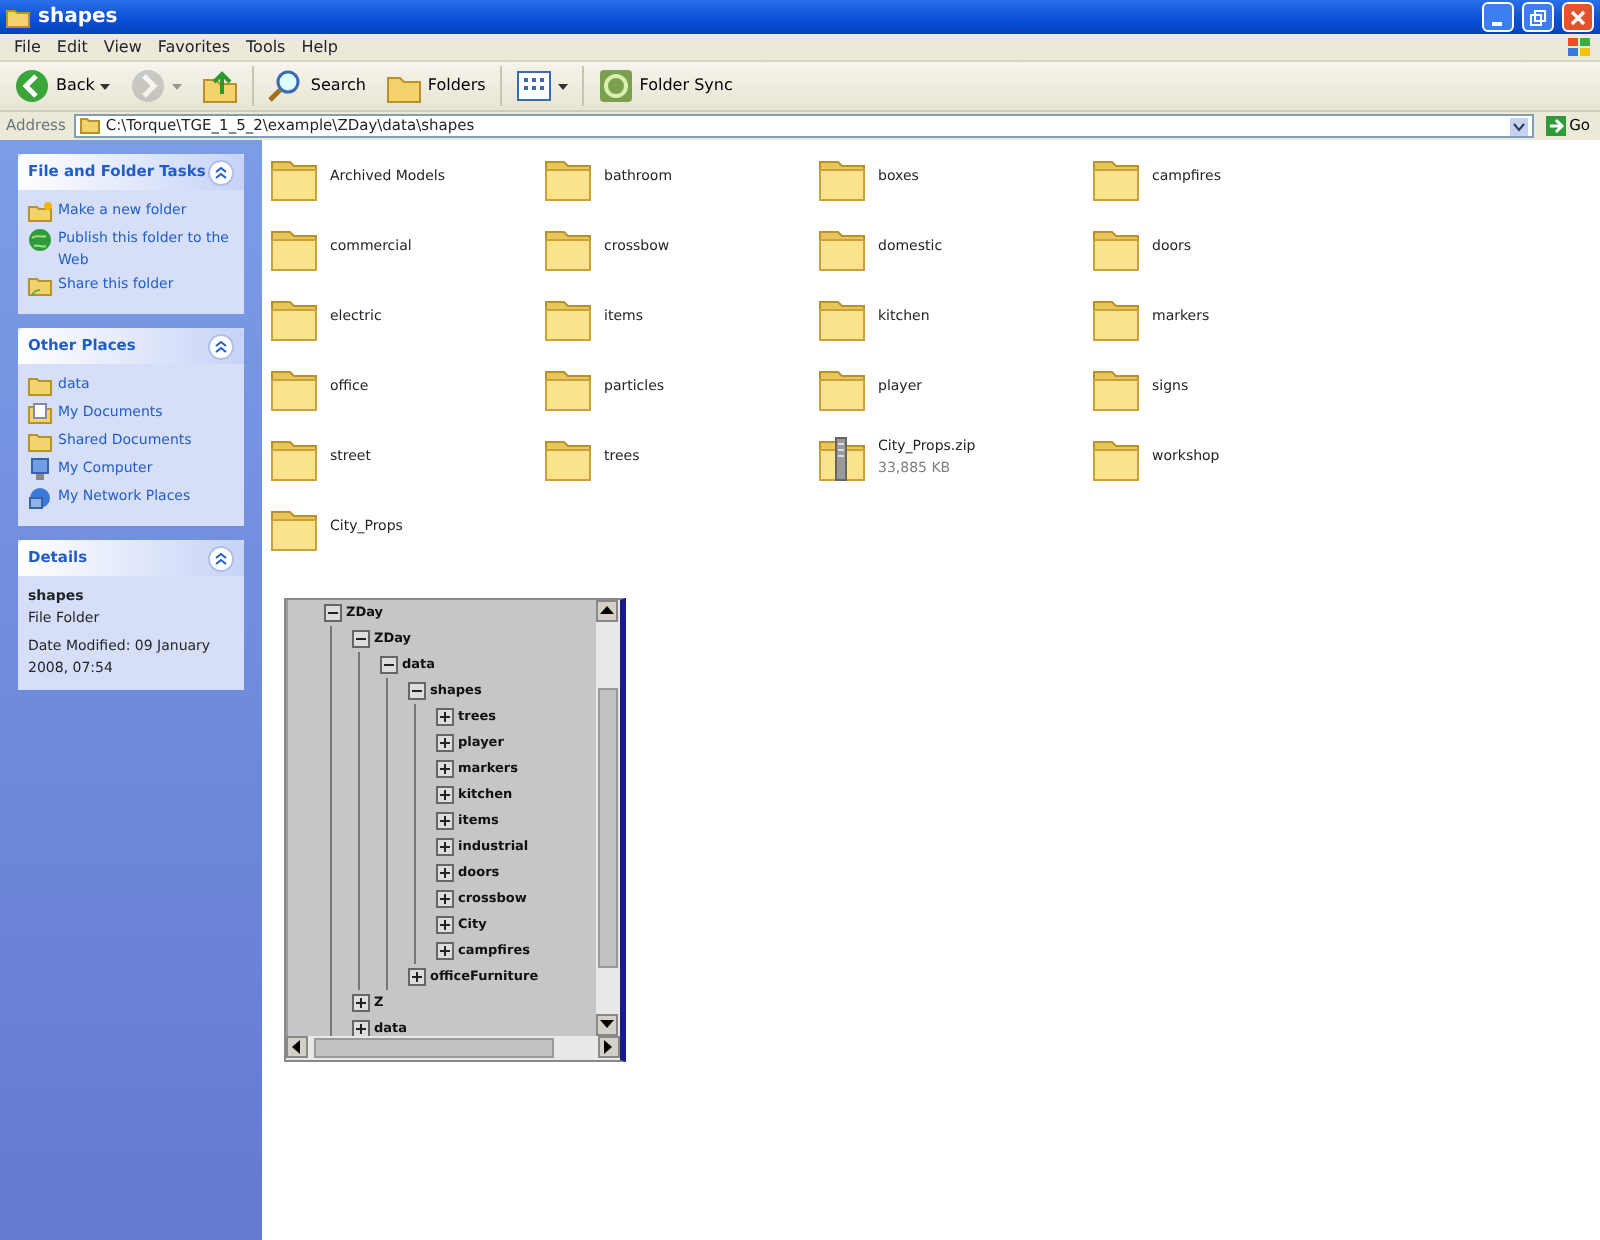  Describe the element at coordinates (122, 47) in the screenshot. I see `menu-item: View` at that location.